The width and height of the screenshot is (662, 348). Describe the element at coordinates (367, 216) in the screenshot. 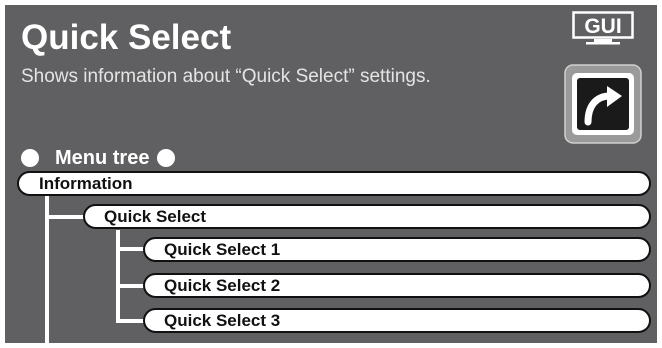

I see `menu-item-quick-select: Quick Select` at that location.